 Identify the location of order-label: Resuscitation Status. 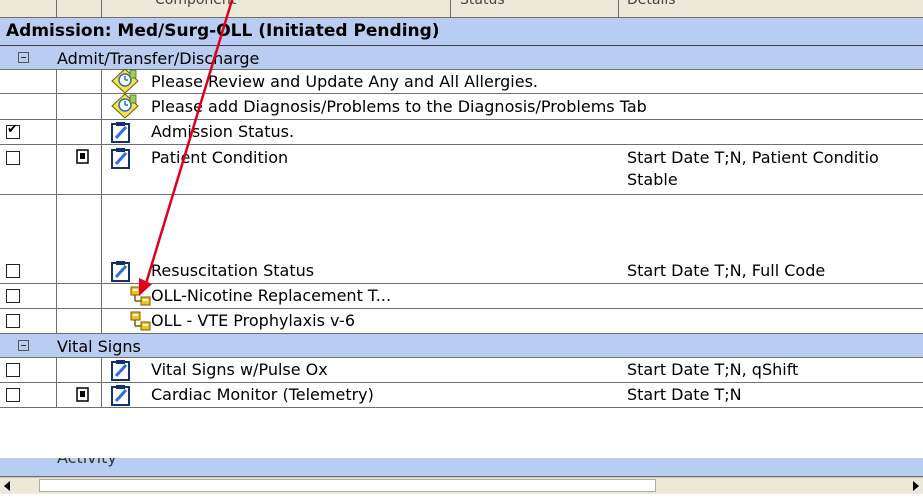
(233, 270).